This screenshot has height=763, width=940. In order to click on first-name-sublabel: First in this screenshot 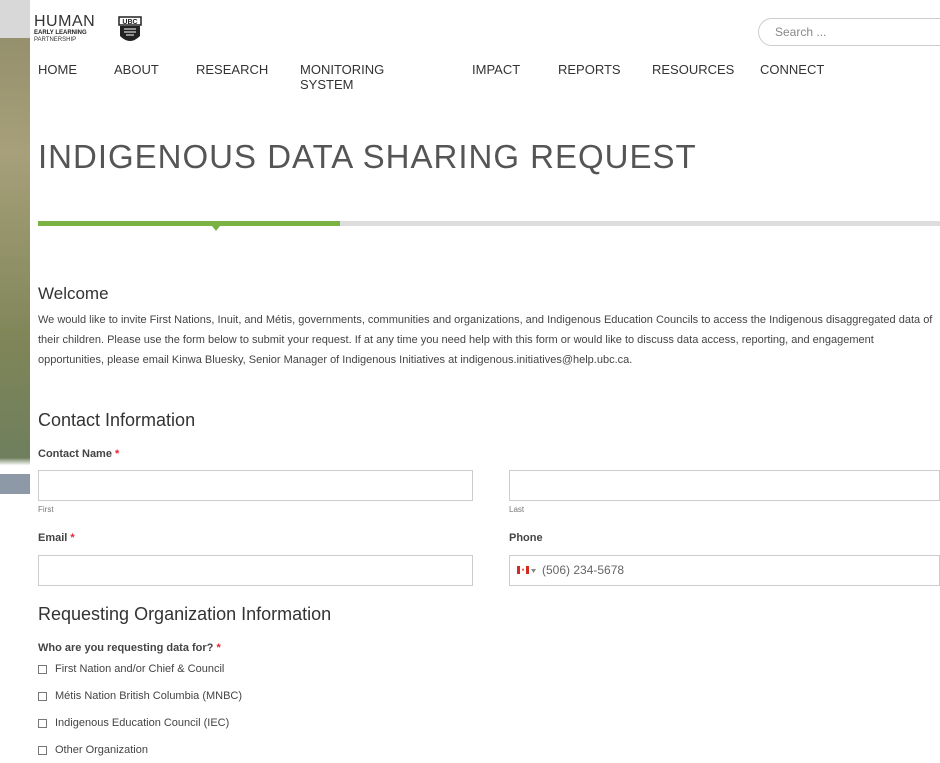, I will do `click(46, 509)`.